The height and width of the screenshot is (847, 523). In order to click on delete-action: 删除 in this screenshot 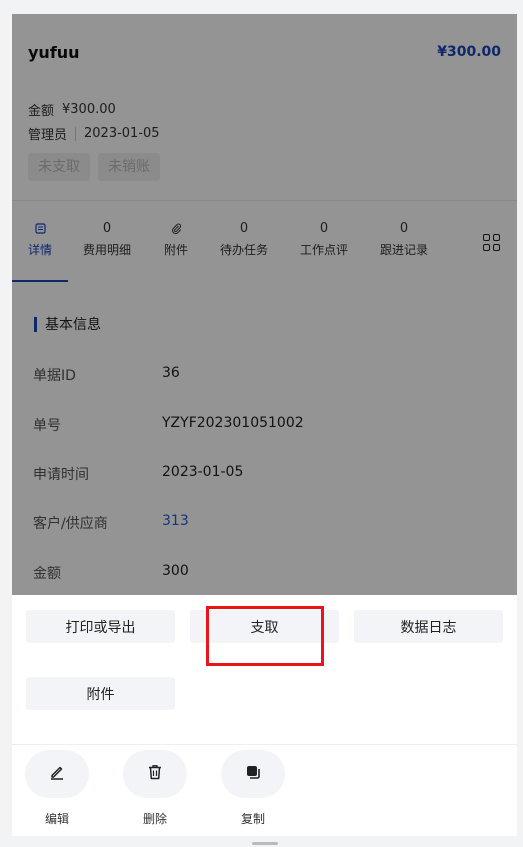, I will do `click(155, 788)`.